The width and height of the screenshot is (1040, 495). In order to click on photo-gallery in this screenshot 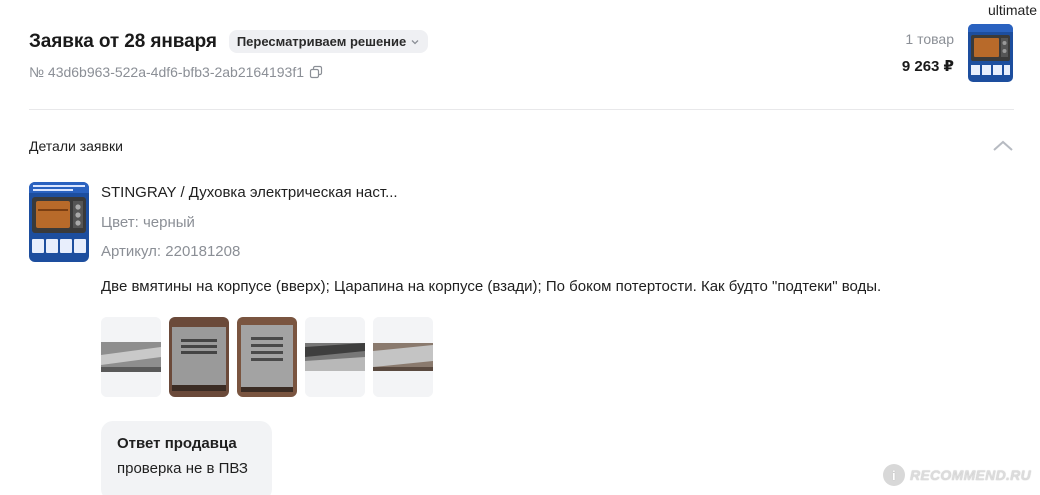, I will do `click(267, 357)`.